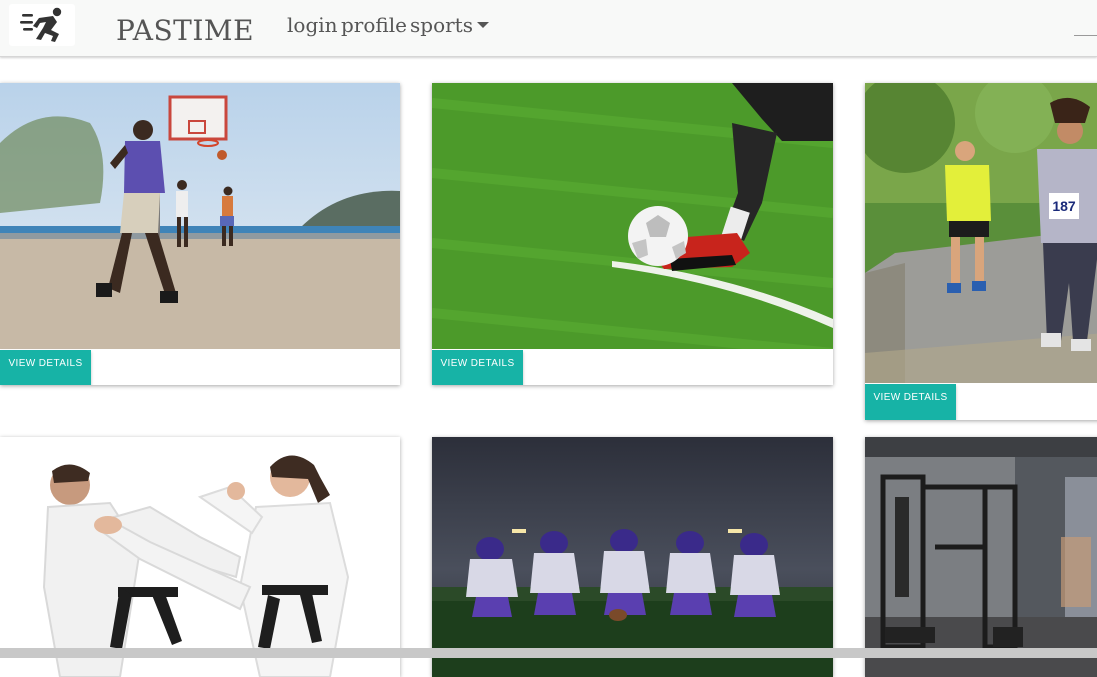  I want to click on running-person-icon, so click(41, 24).